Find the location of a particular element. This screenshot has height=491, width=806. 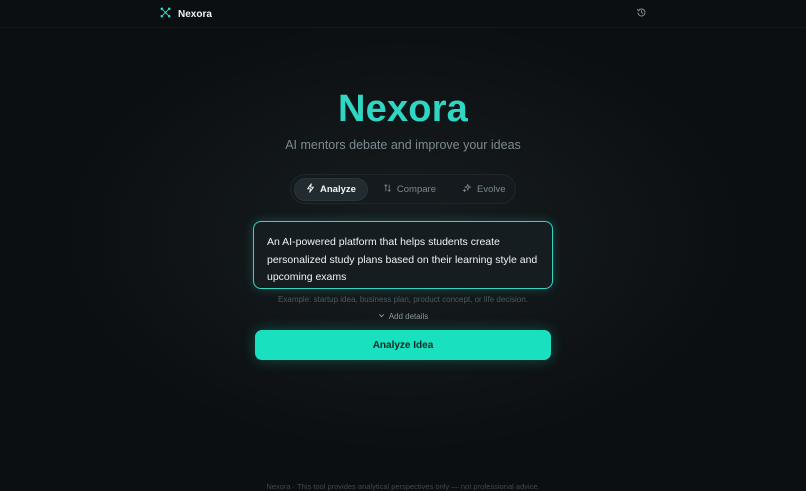

history-button is located at coordinates (641, 14).